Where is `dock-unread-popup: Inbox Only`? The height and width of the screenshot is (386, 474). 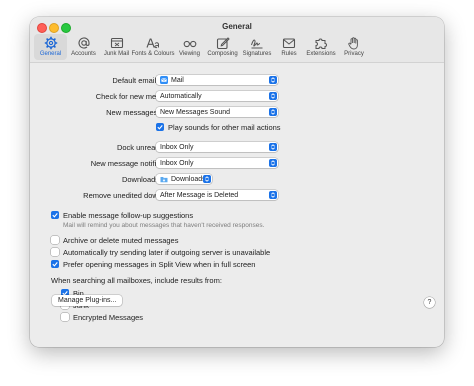 dock-unread-popup: Inbox Only is located at coordinates (217, 147).